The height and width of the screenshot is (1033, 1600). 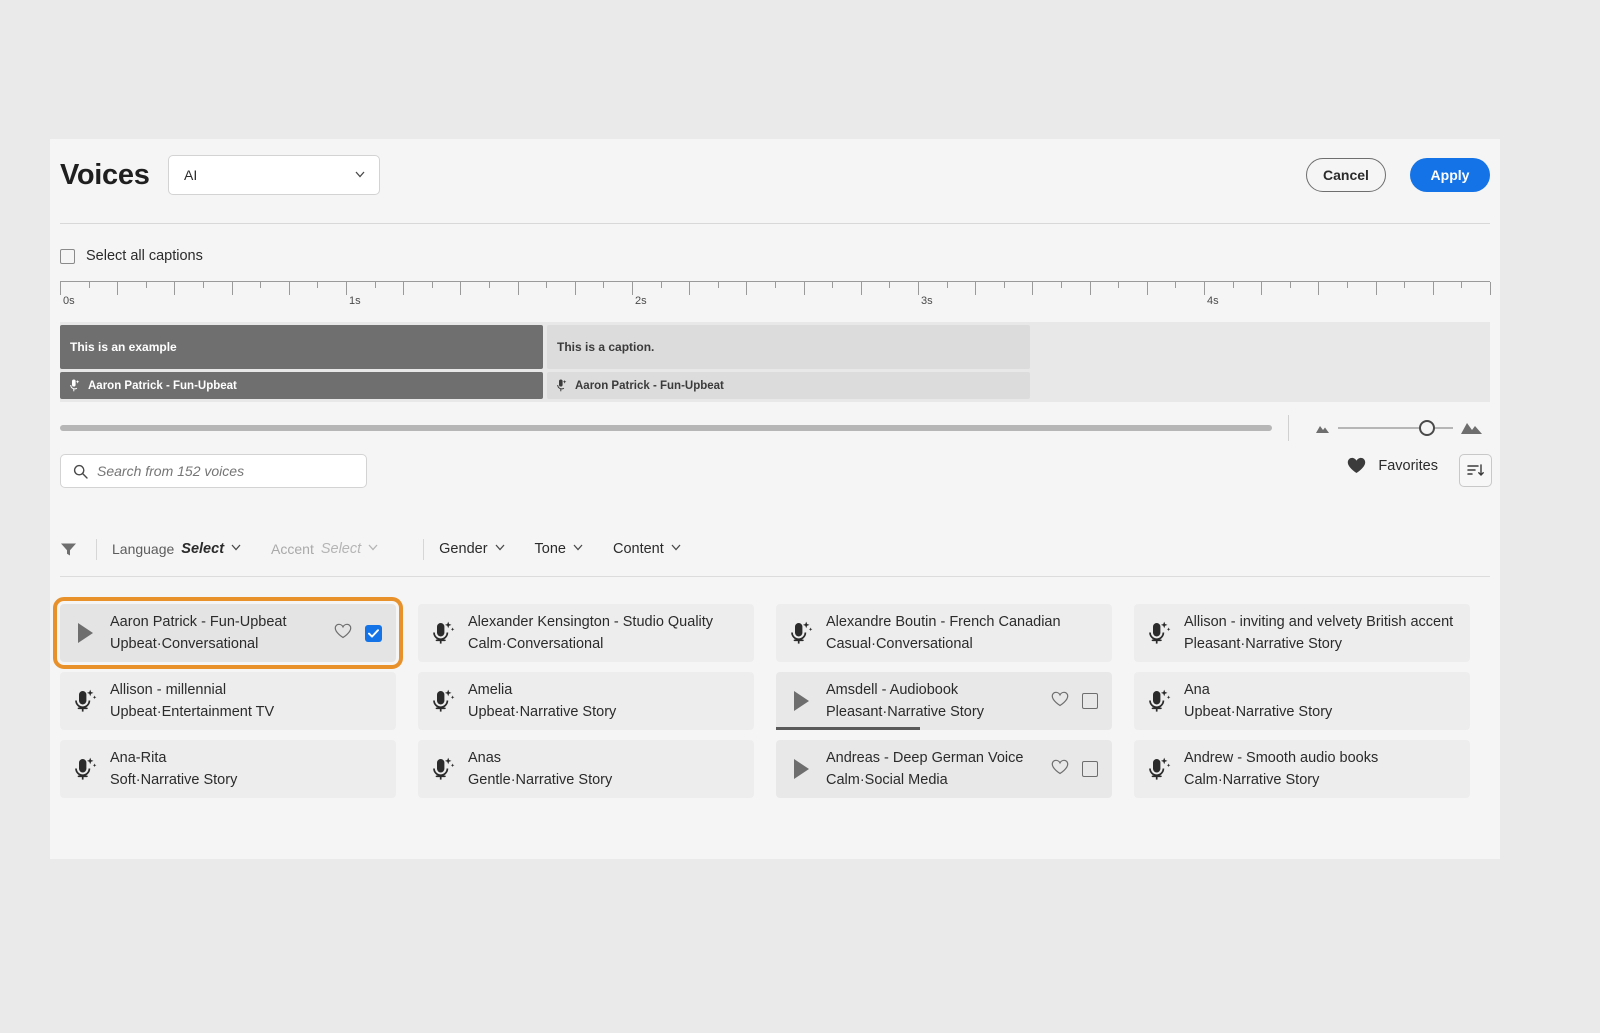 What do you see at coordinates (1197, 689) in the screenshot?
I see `voice-name: Ana` at bounding box center [1197, 689].